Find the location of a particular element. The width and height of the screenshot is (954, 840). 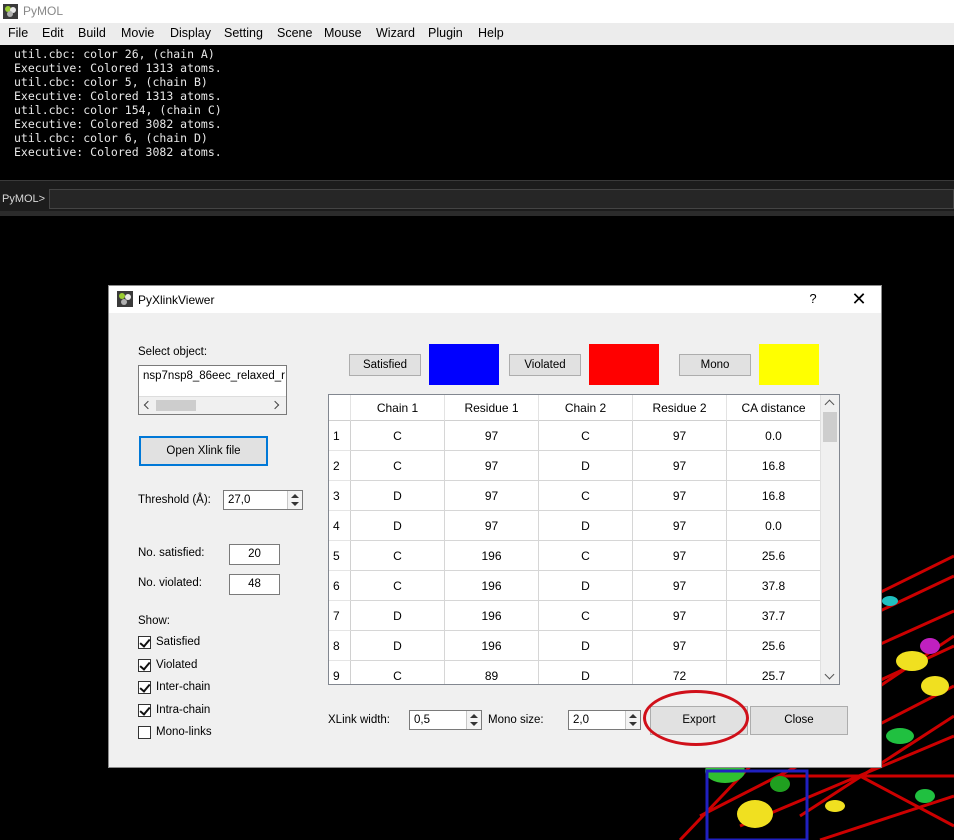

mono-color-swatch is located at coordinates (789, 364).